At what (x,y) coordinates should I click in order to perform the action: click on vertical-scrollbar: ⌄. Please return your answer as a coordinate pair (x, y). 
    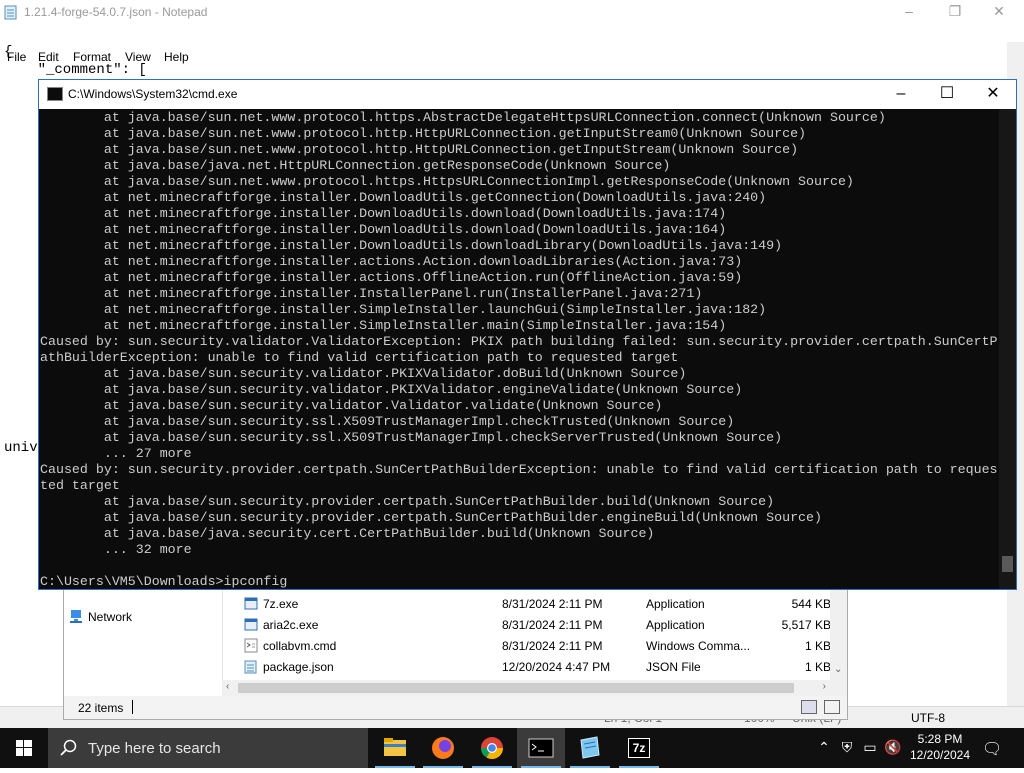
    Looking at the image, I should click on (838, 641).